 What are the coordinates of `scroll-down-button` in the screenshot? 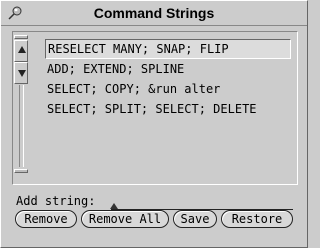 It's located at (21, 73).